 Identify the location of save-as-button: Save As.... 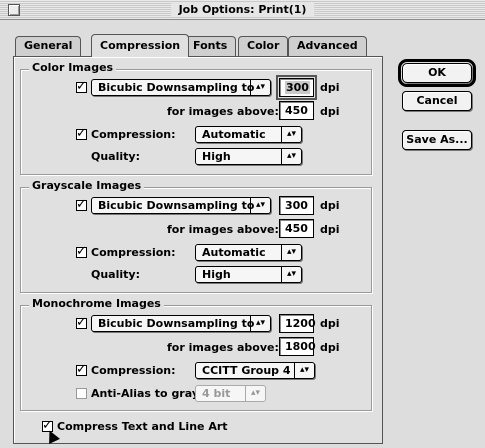
(437, 140).